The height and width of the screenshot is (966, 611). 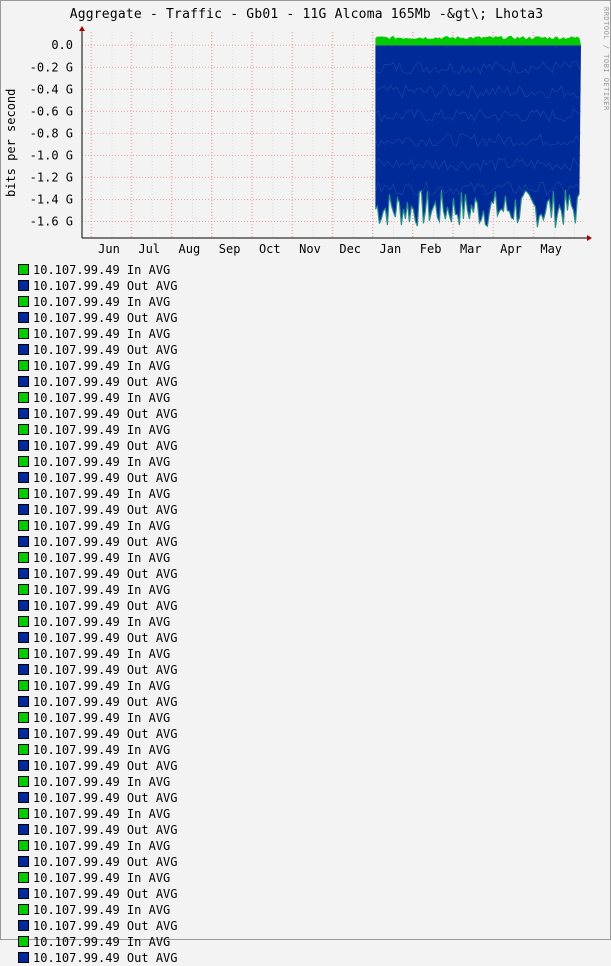 I want to click on y-axis-arrow, so click(x=82, y=28).